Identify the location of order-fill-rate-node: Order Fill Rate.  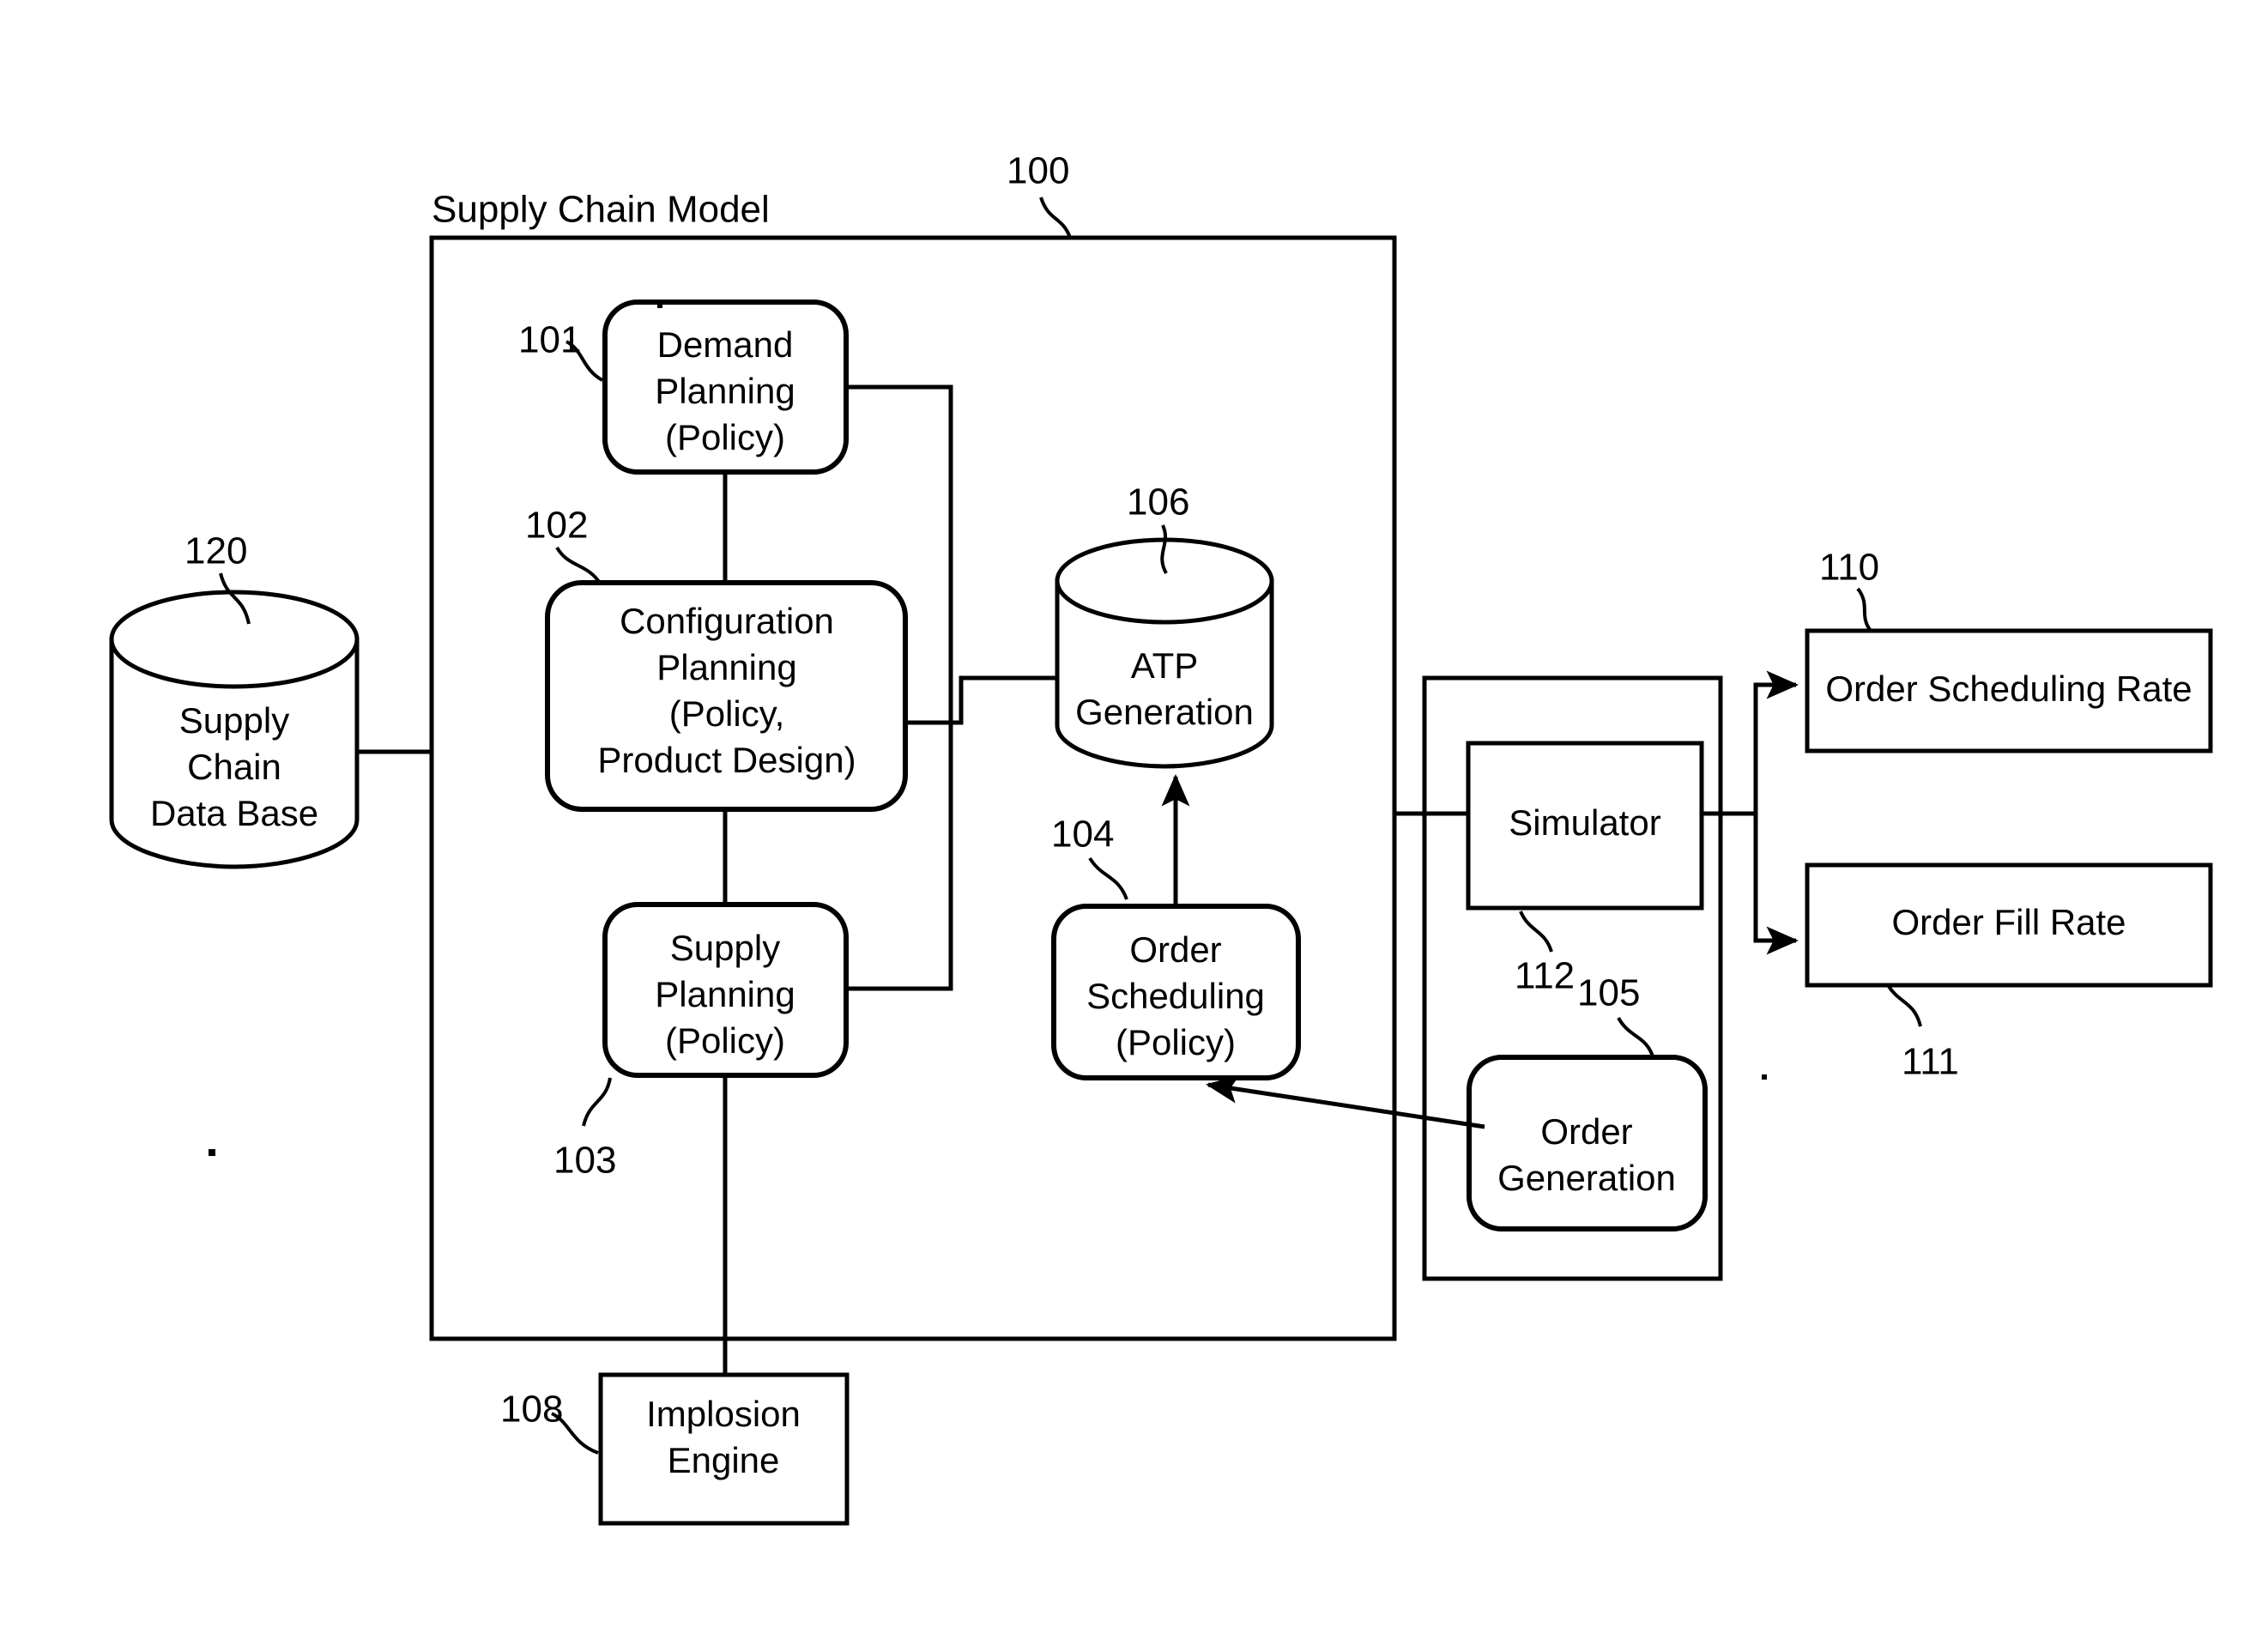
(2009, 925).